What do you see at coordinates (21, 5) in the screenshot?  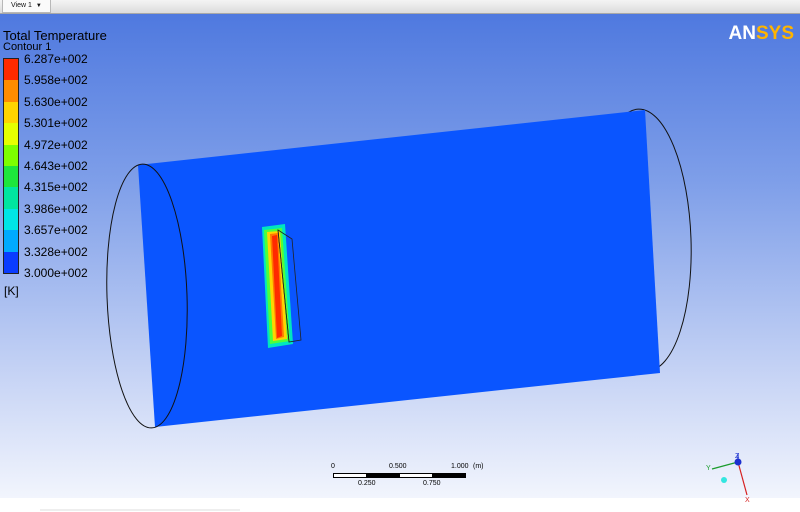 I see `tab-label: View 1` at bounding box center [21, 5].